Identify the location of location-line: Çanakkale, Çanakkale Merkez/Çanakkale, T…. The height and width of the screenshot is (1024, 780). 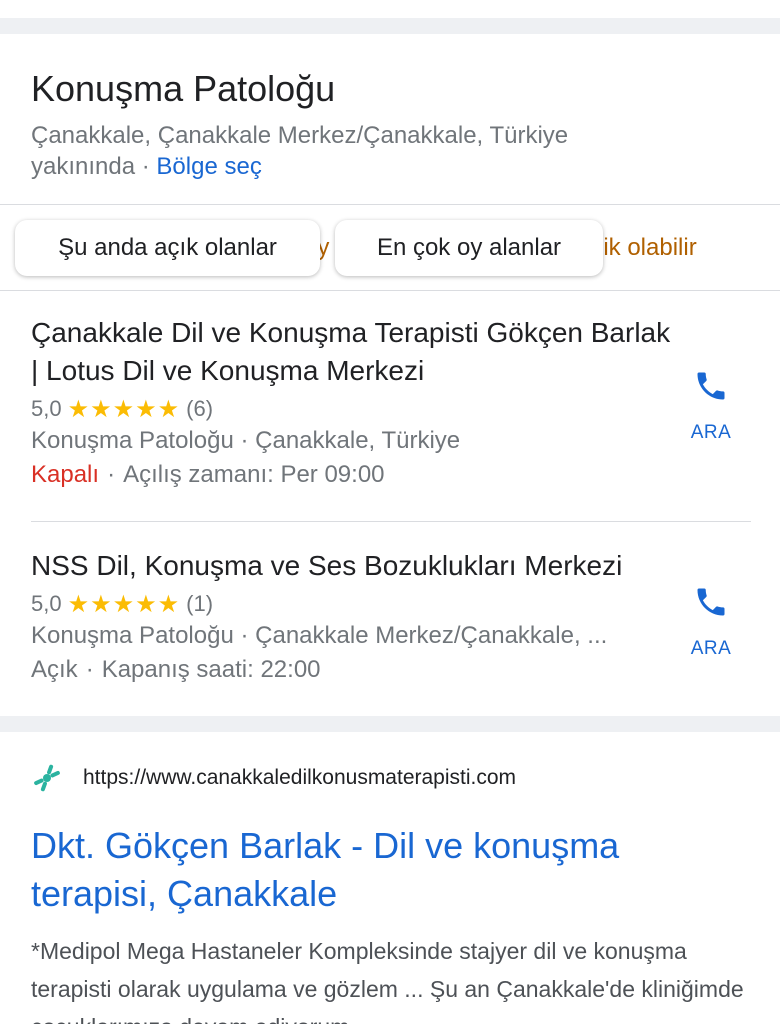
(381, 151).